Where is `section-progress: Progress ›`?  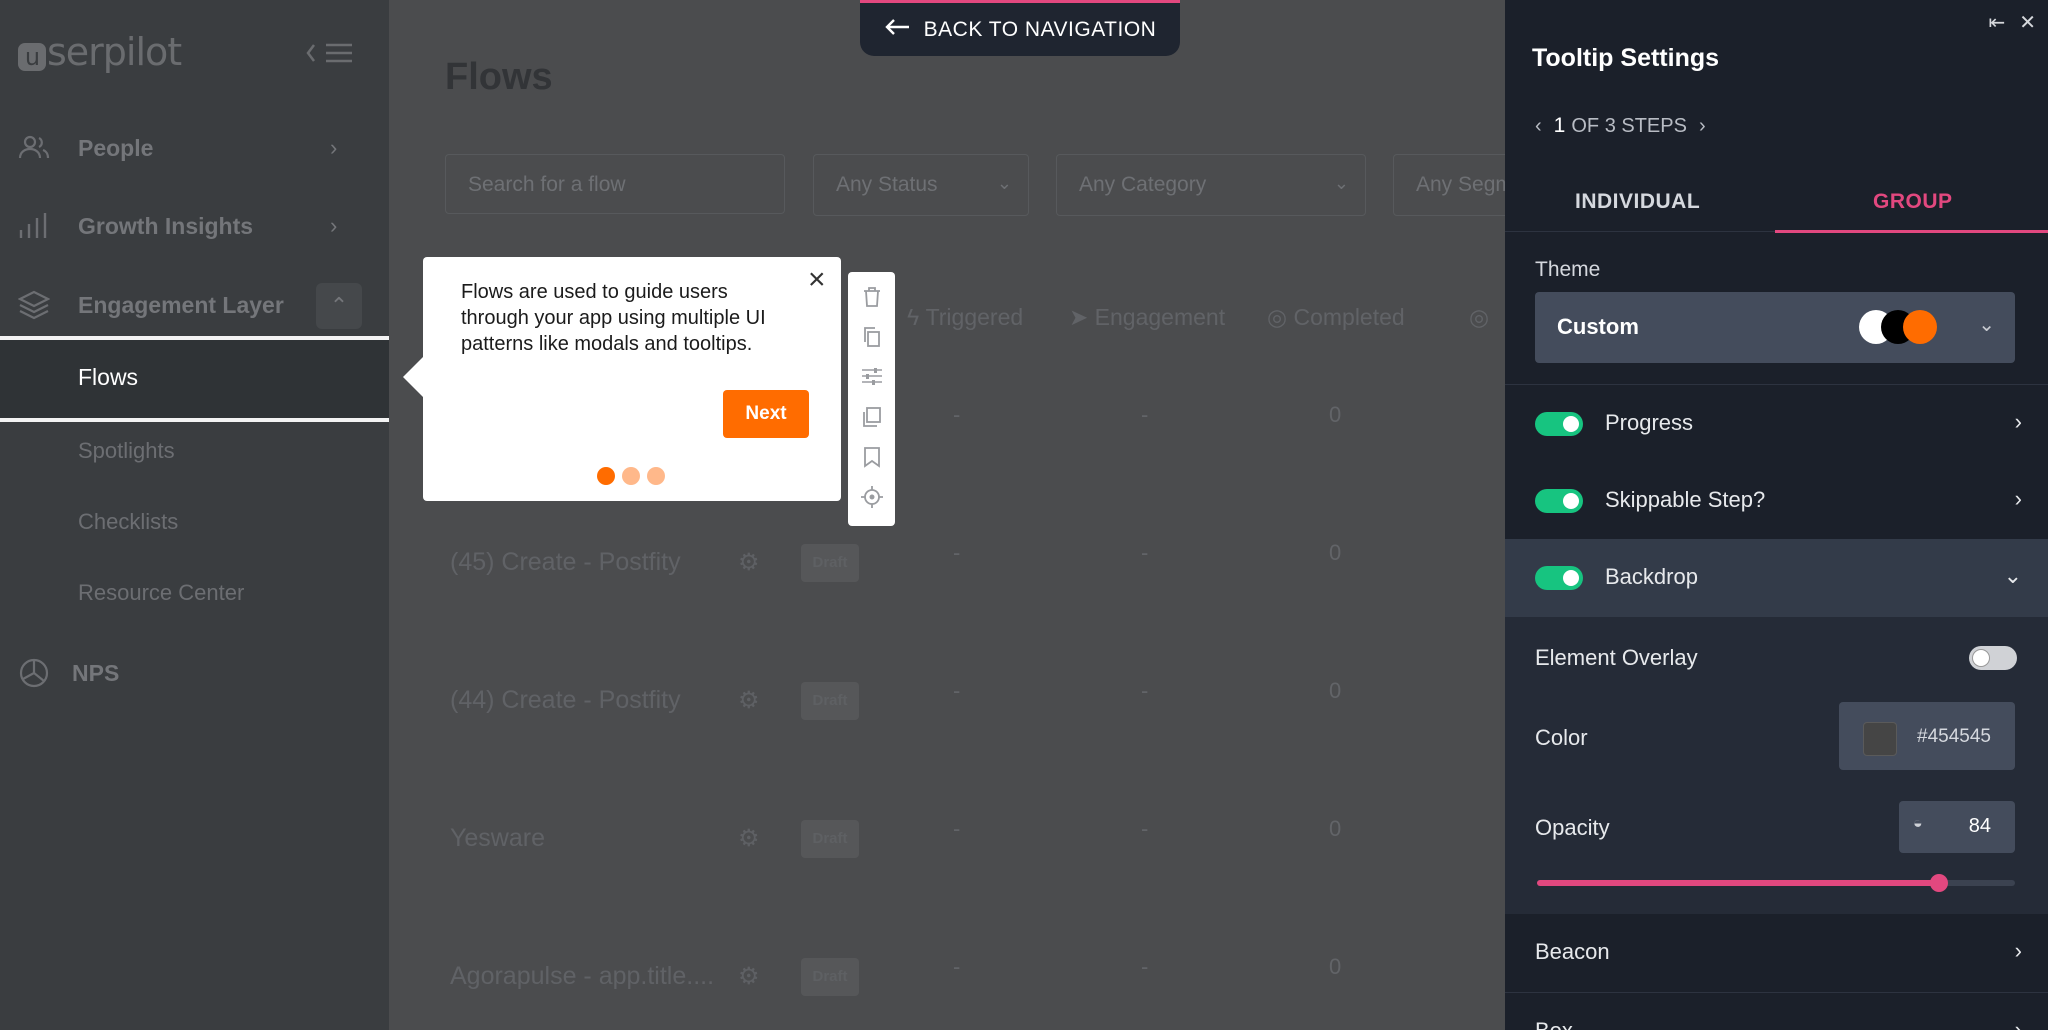 section-progress: Progress › is located at coordinates (1776, 423).